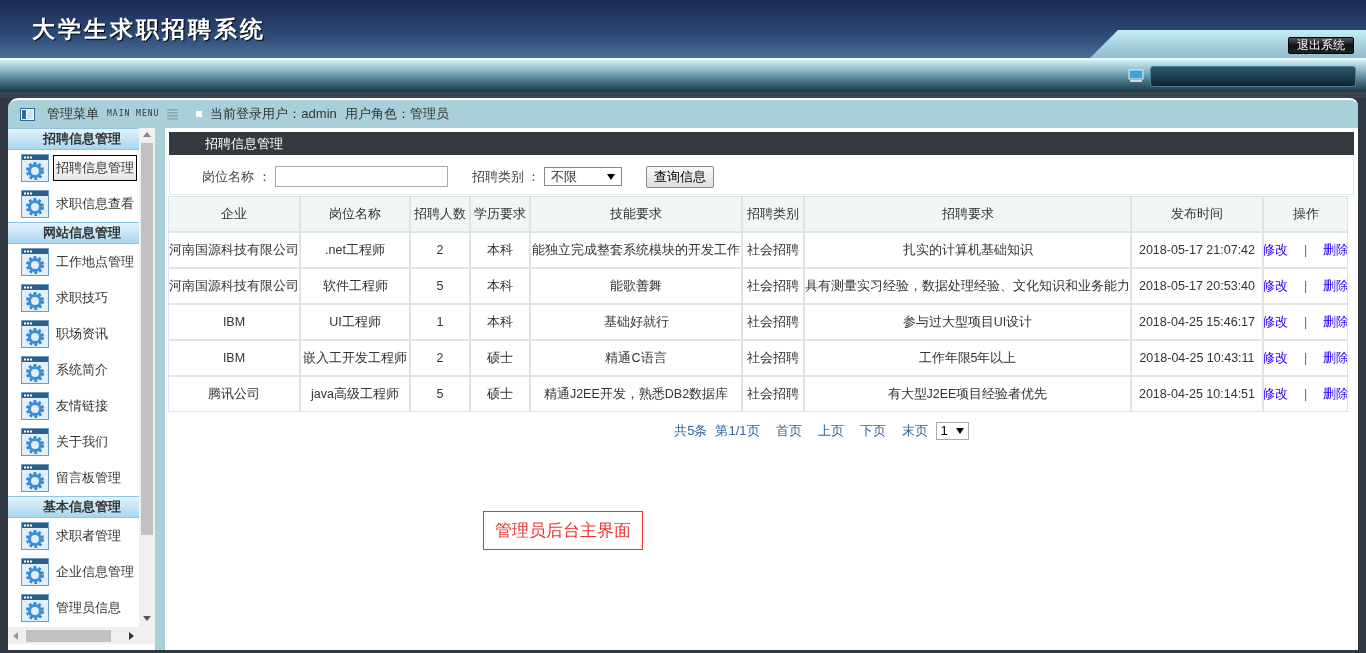 This screenshot has width=1366, height=653. What do you see at coordinates (73, 233) in the screenshot?
I see `menu-group-header: 网站信息管理` at bounding box center [73, 233].